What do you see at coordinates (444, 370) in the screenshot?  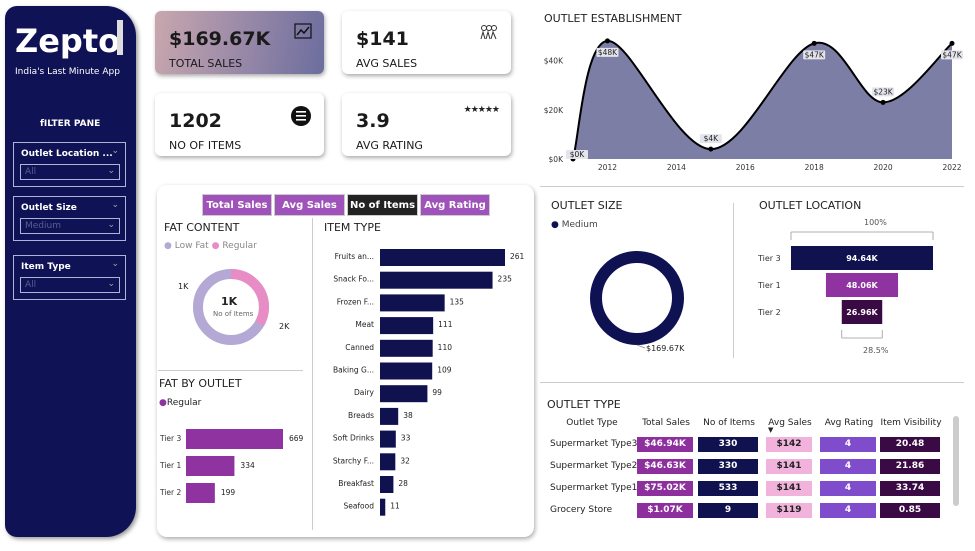 I see `bar-value-label: 109` at bounding box center [444, 370].